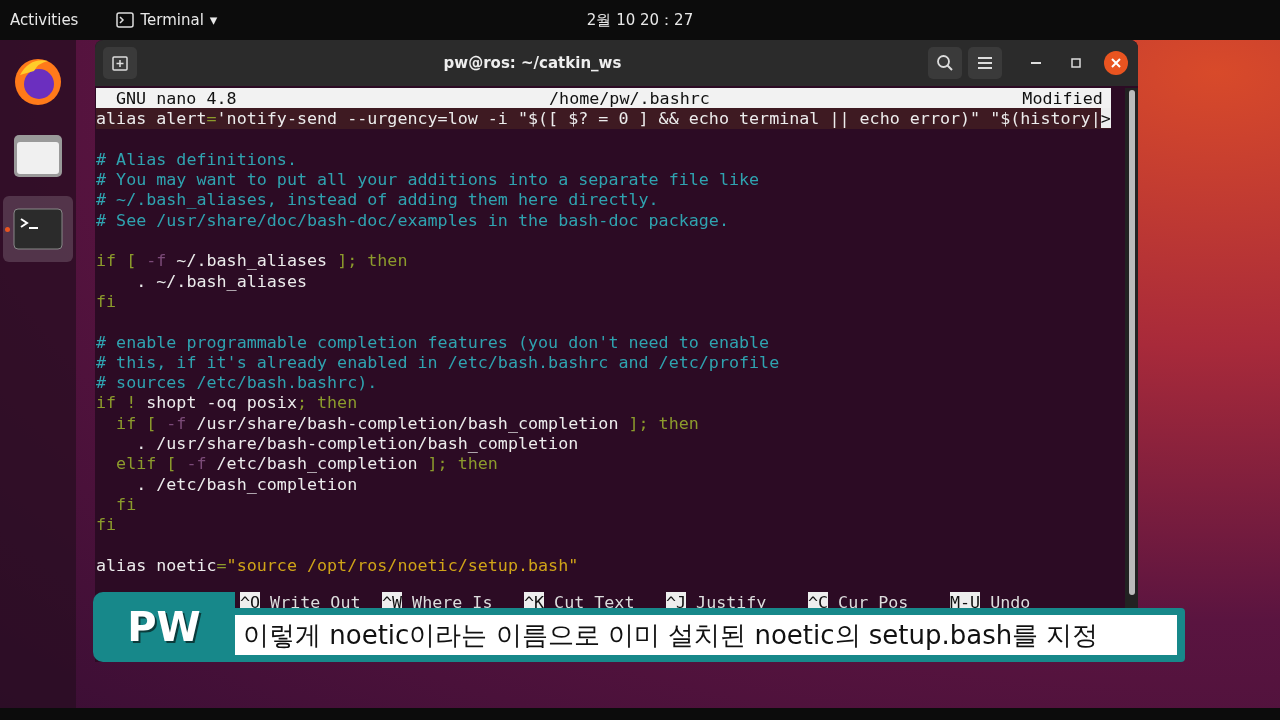 The width and height of the screenshot is (1280, 720). What do you see at coordinates (252, 260) in the screenshot?
I see `code-line: if [ -f ~/.bash_aliases ]; then` at bounding box center [252, 260].